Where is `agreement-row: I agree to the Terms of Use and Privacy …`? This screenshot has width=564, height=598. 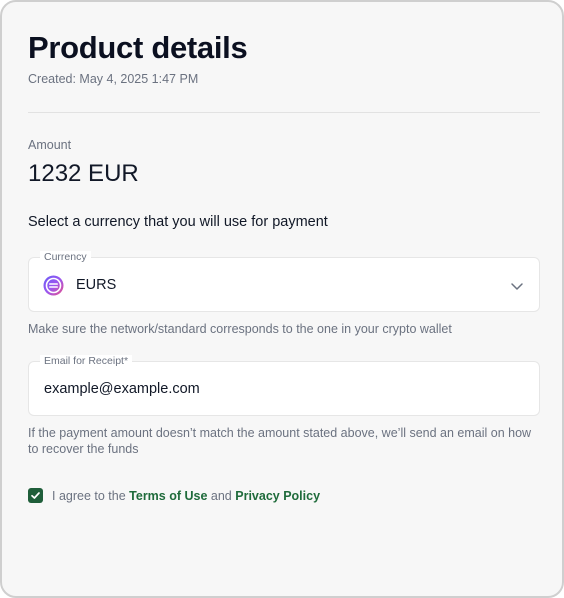 agreement-row: I agree to the Terms of Use and Privacy … is located at coordinates (174, 495).